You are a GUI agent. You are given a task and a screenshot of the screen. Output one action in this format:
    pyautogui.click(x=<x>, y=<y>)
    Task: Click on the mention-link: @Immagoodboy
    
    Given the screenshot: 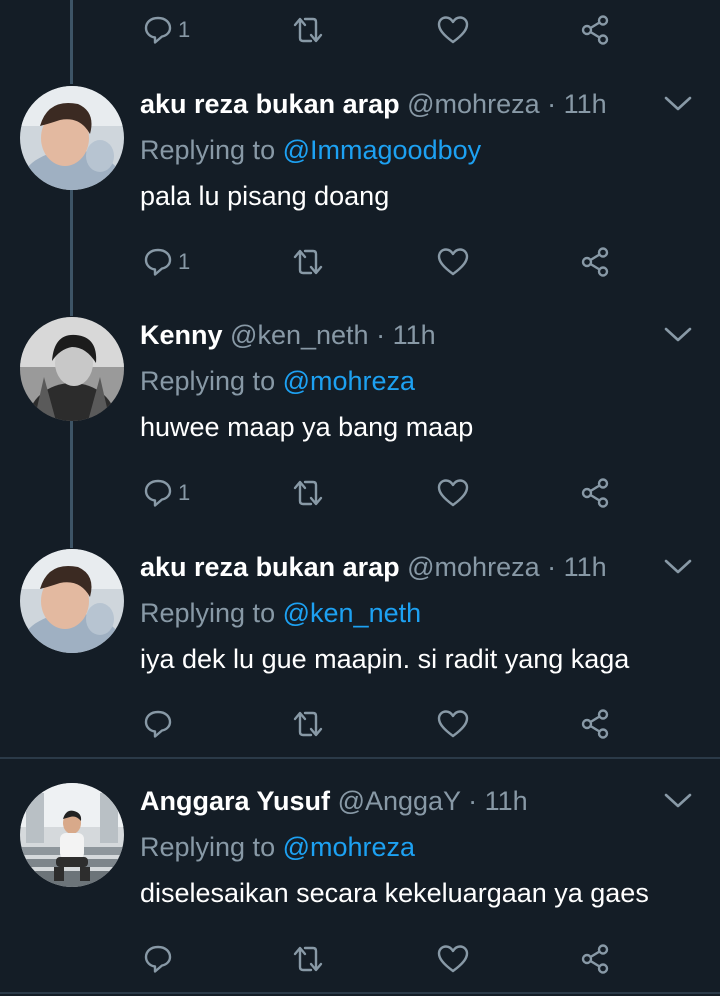 What is the action you would take?
    pyautogui.click(x=382, y=150)
    